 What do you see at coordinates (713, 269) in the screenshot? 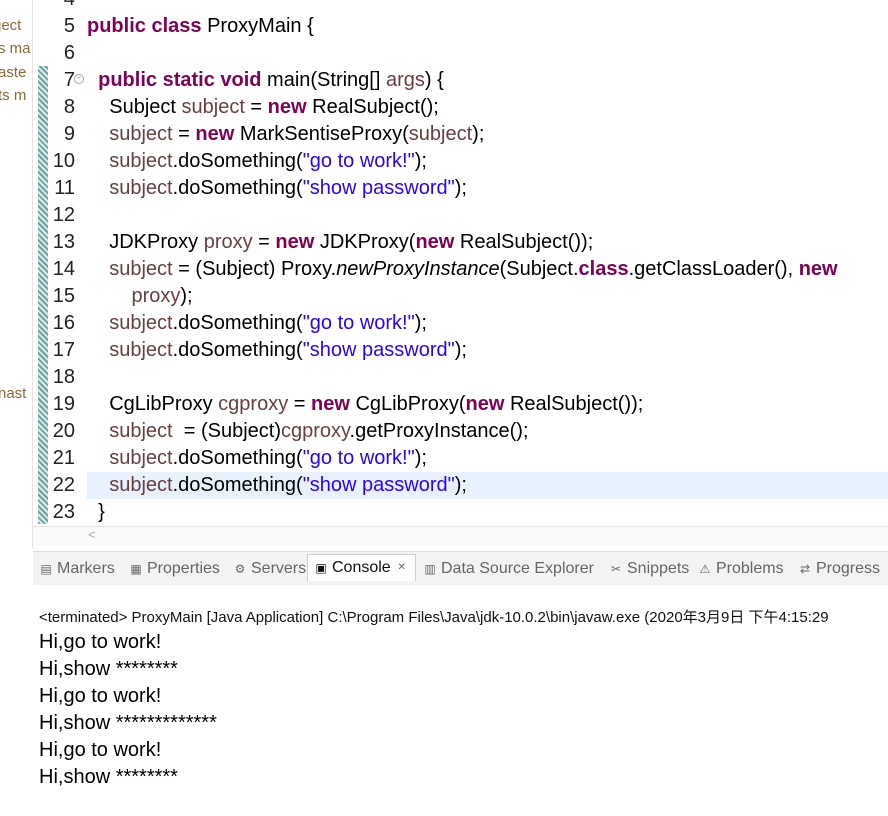
I see `code-token: .getClassLoader(),` at bounding box center [713, 269].